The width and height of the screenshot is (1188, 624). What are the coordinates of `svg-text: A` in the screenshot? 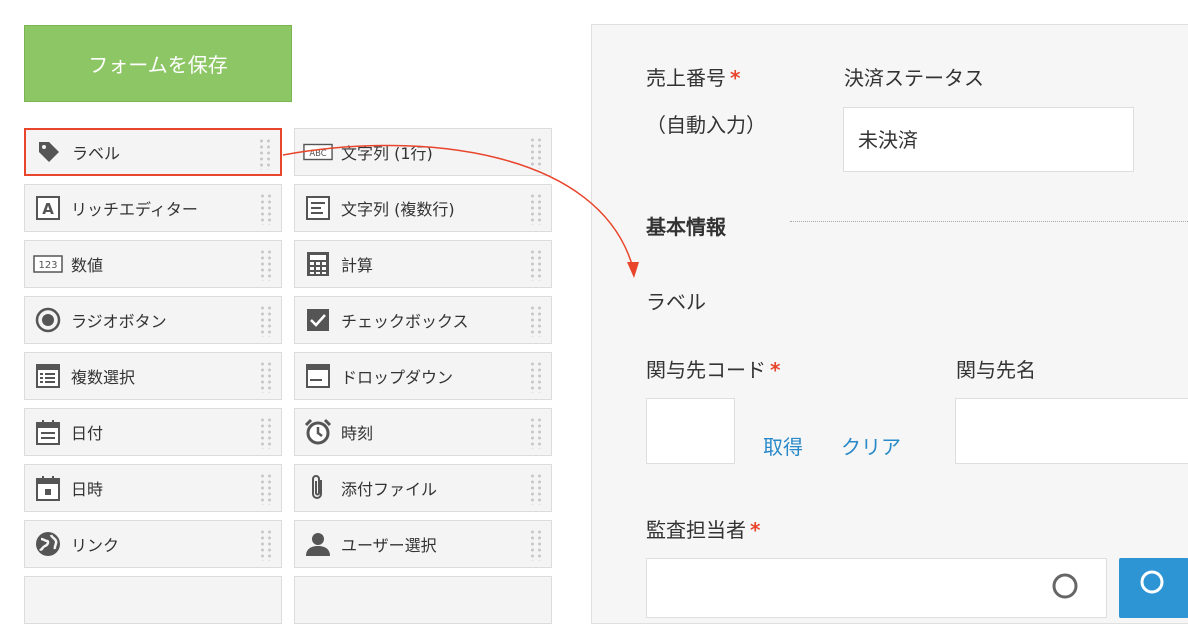 It's located at (48, 209).